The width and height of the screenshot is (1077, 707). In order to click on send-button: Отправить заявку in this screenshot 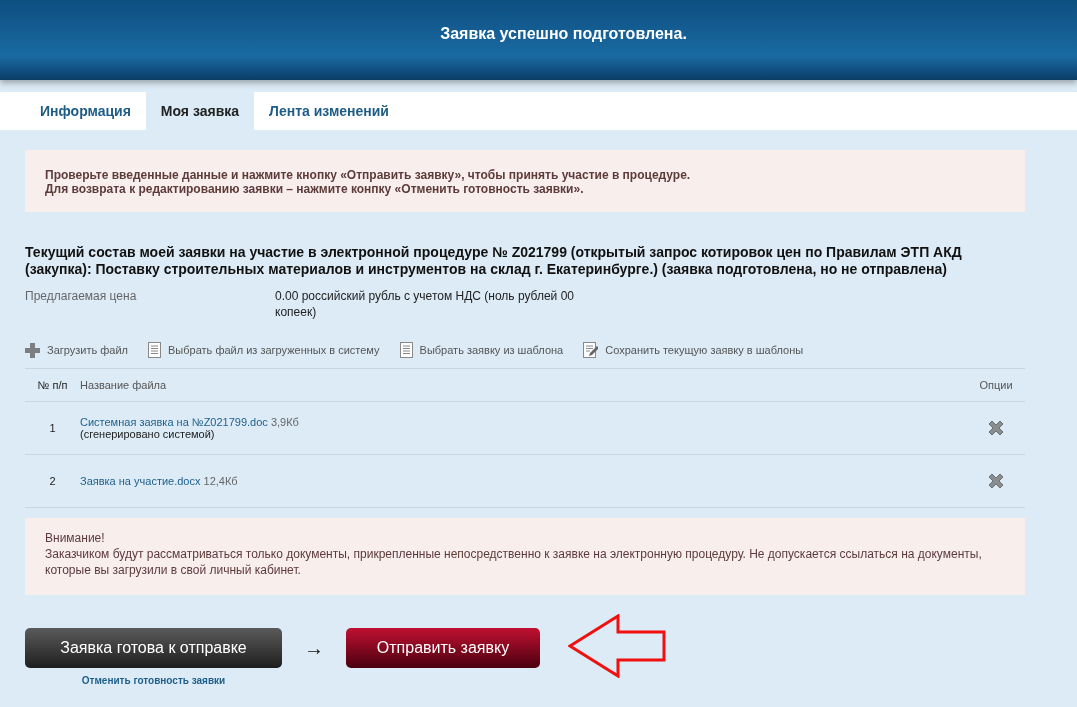, I will do `click(443, 648)`.